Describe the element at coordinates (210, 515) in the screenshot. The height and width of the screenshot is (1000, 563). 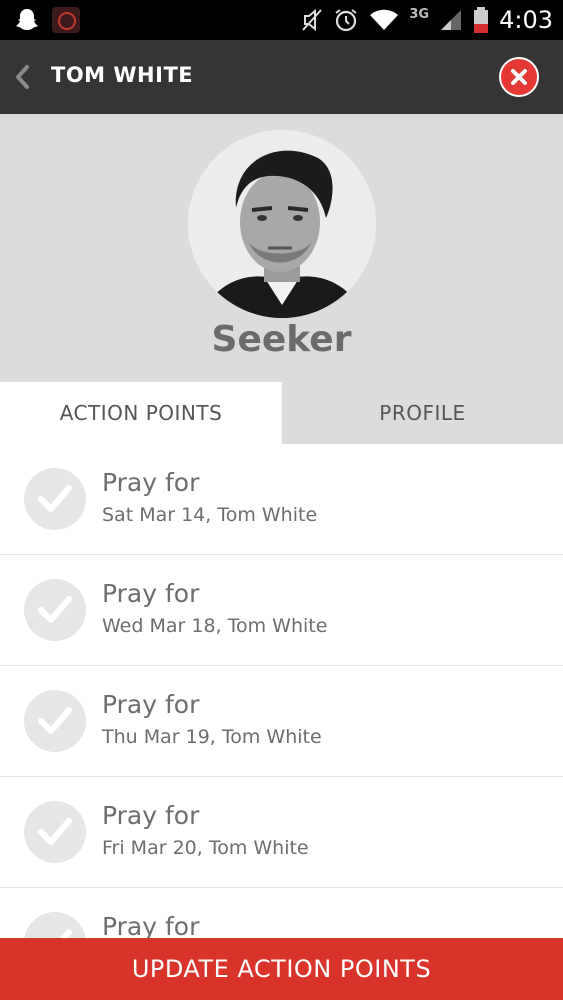
I see `item-subtitle: Sat Mar 14, Tom White` at that location.